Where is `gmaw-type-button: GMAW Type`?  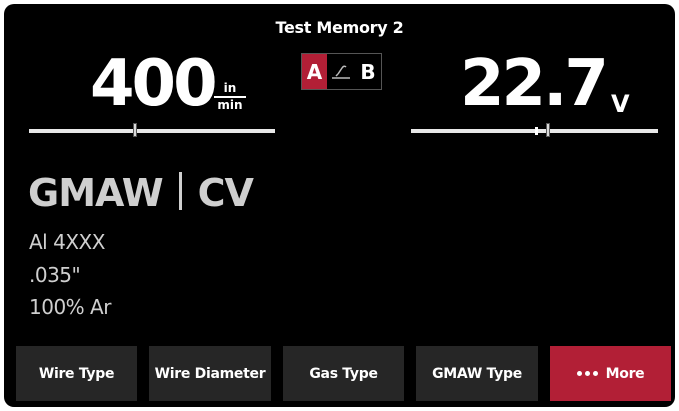 gmaw-type-button: GMAW Type is located at coordinates (477, 373).